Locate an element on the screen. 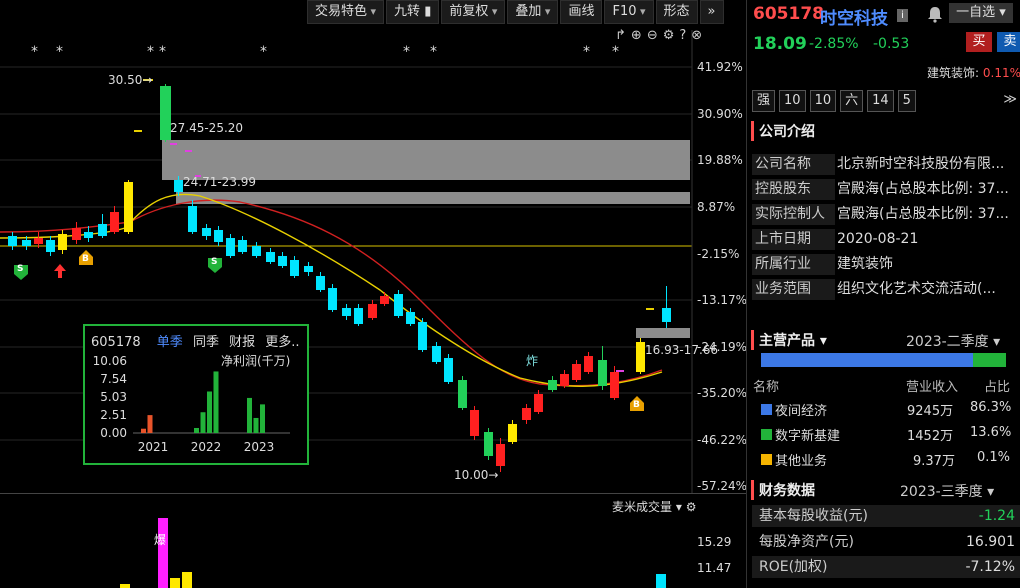 The width and height of the screenshot is (1020, 588). bell-icon is located at coordinates (935, 14).